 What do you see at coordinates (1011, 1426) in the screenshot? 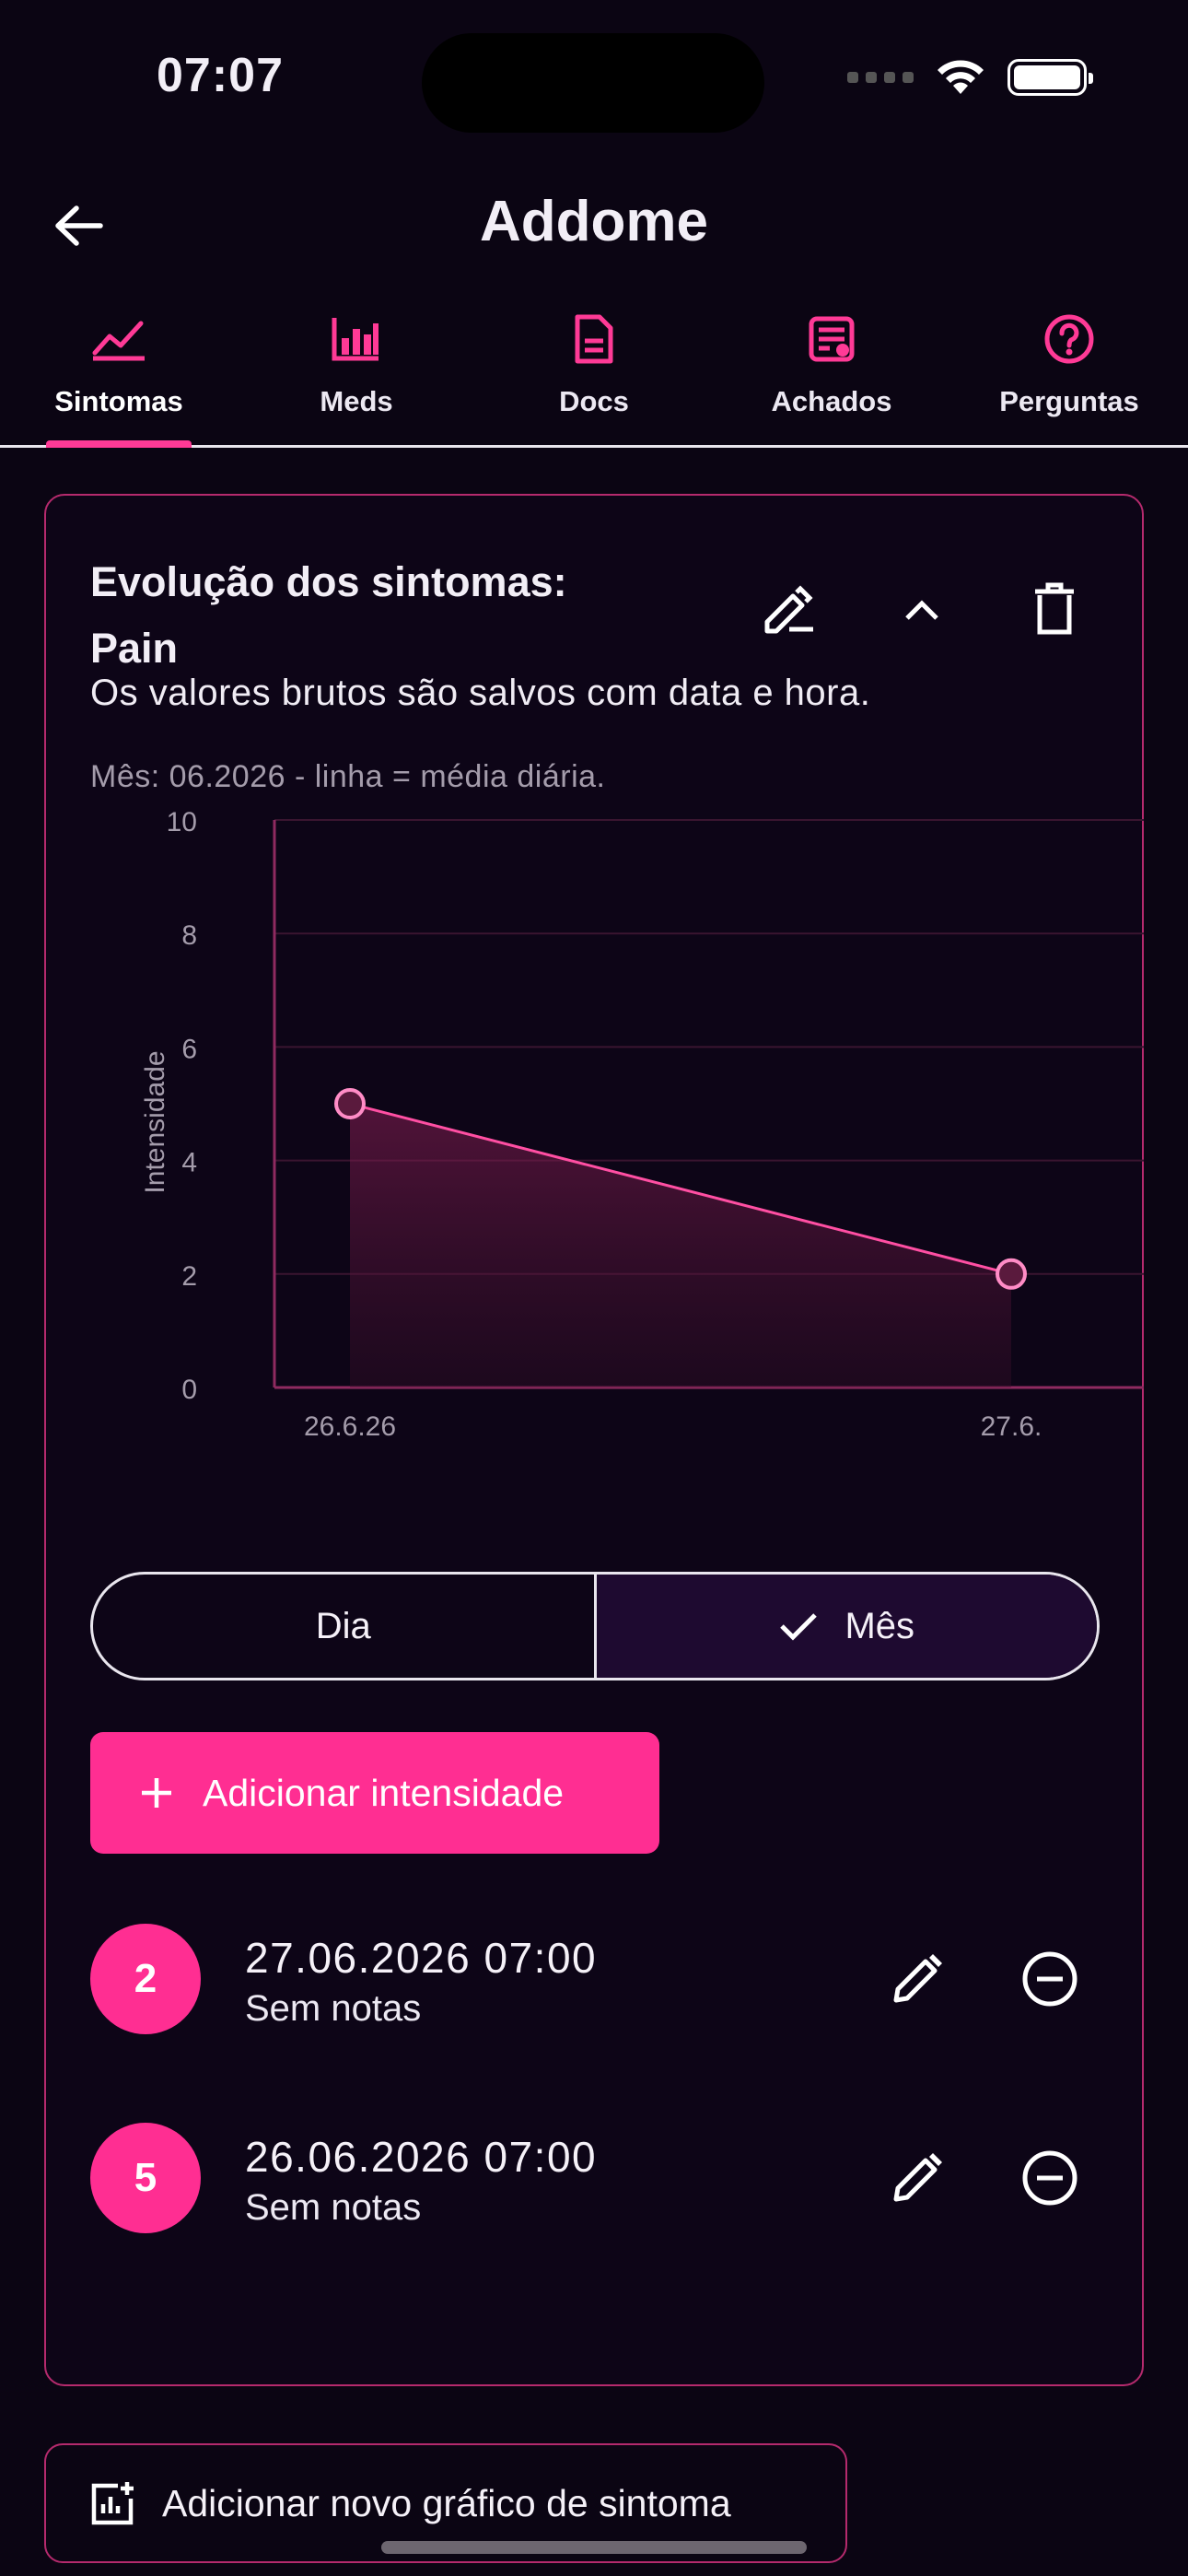
I see `x-tick-label: 27.6.` at bounding box center [1011, 1426].